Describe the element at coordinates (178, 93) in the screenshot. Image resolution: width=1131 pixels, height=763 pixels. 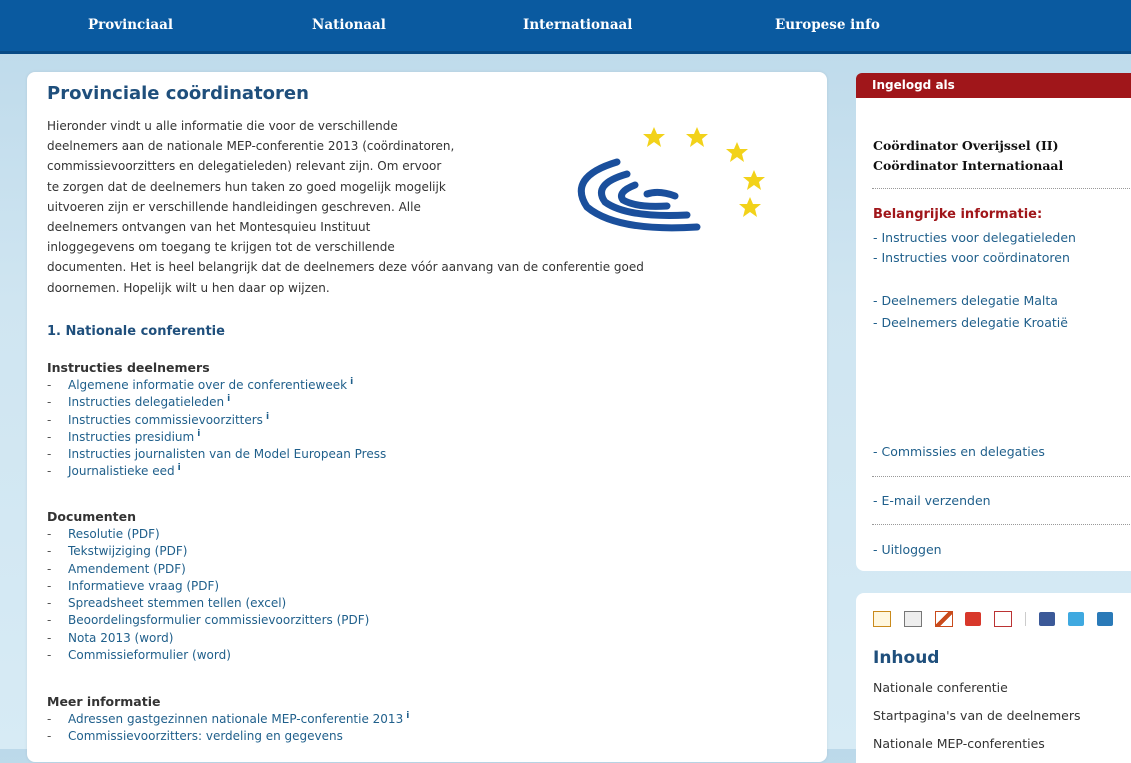
I see `page-title: Provinciale coördinatoren` at that location.